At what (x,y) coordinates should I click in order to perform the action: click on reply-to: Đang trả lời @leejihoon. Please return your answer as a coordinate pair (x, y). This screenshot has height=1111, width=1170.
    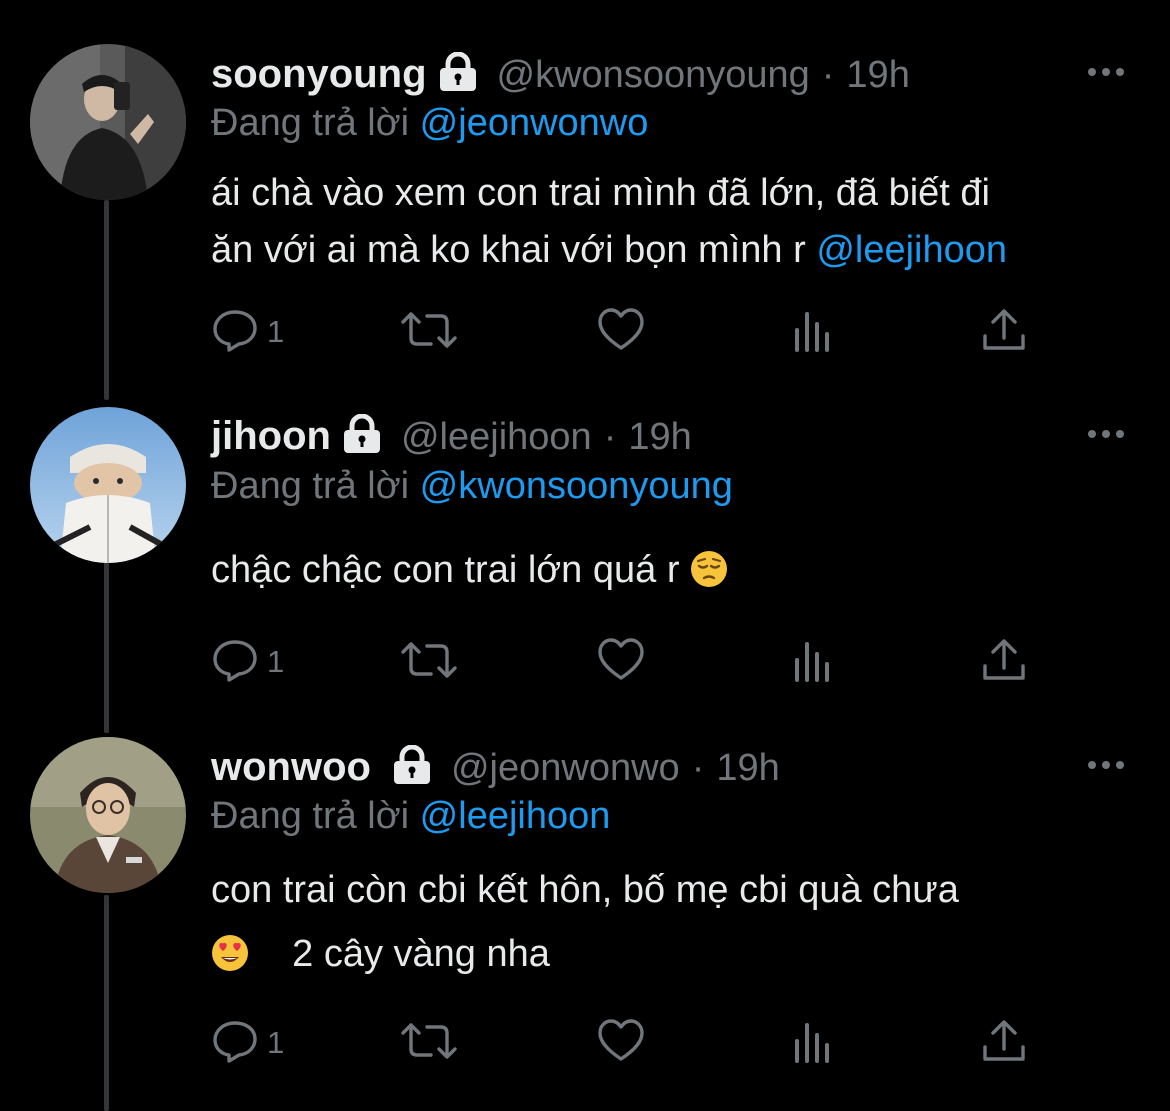
    Looking at the image, I should click on (410, 816).